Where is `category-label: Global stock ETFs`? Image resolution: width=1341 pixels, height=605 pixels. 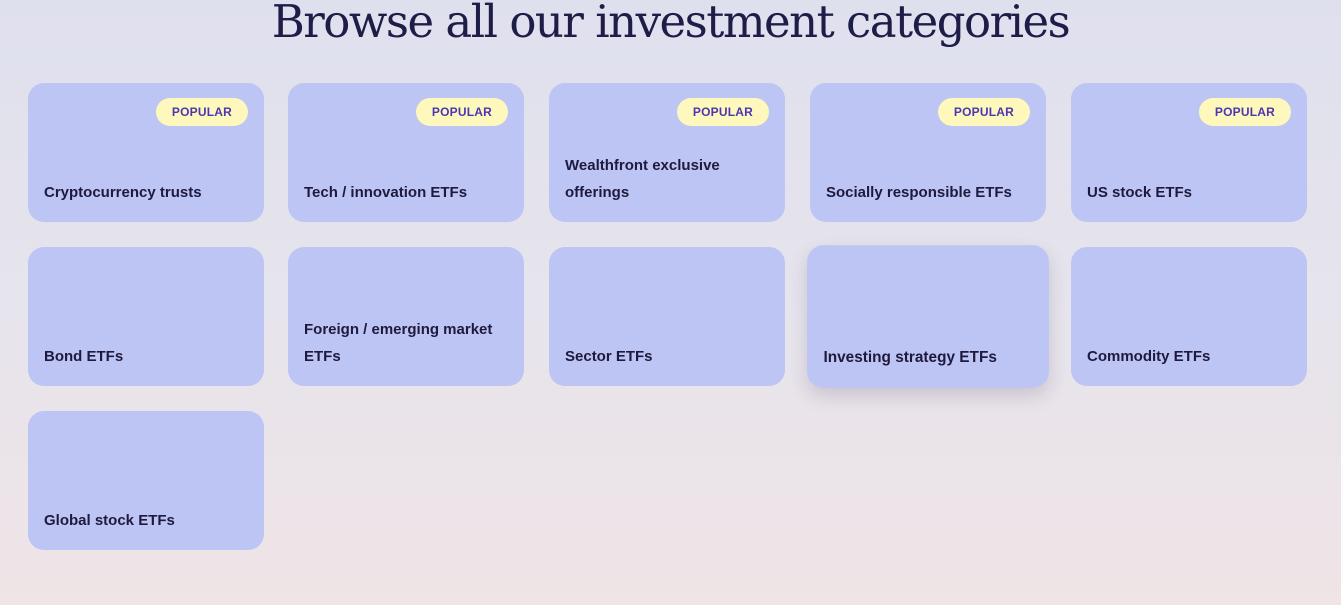
category-label: Global stock ETFs is located at coordinates (109, 520).